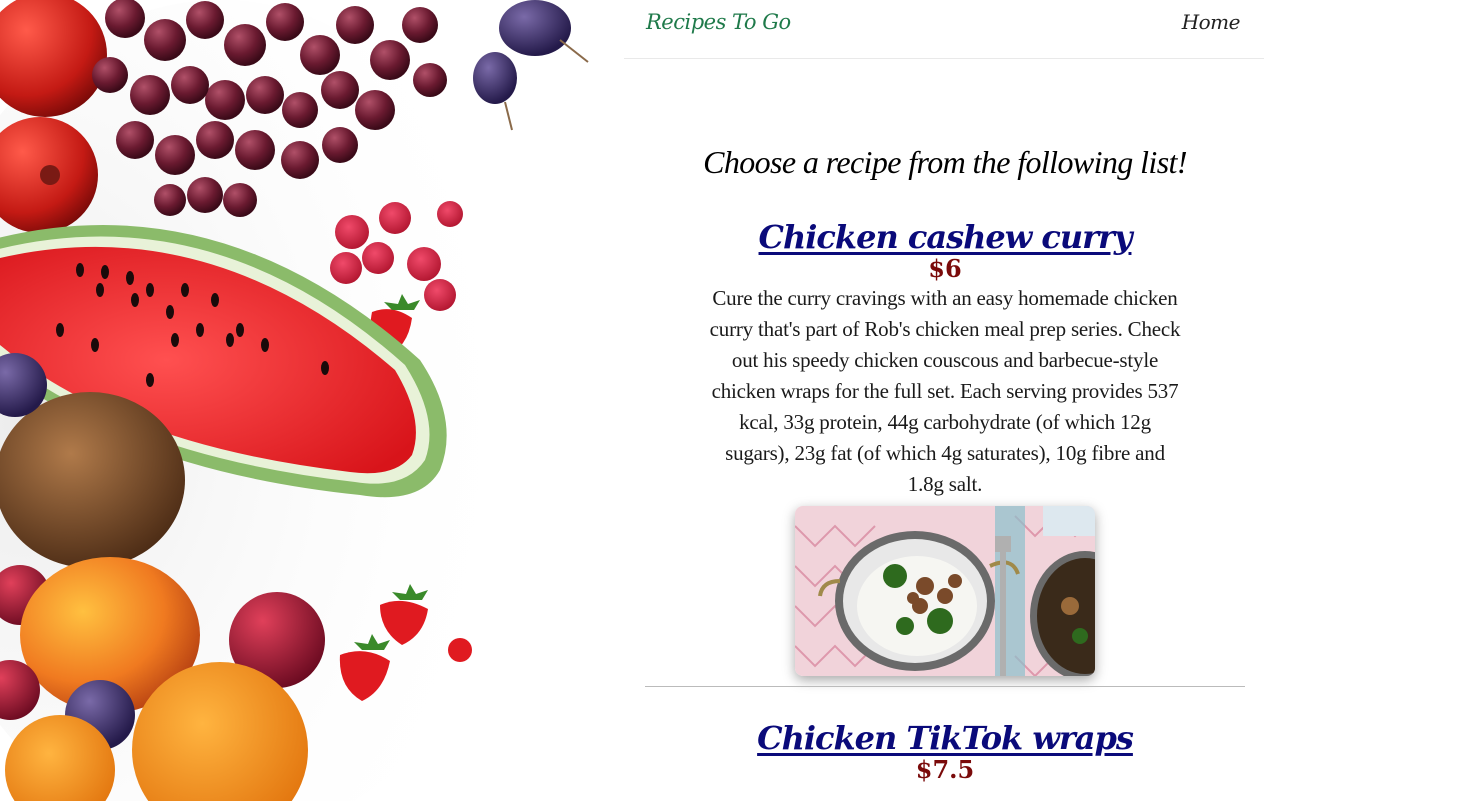 The width and height of the screenshot is (1468, 801). What do you see at coordinates (945, 268) in the screenshot?
I see `recipe-price: $6` at bounding box center [945, 268].